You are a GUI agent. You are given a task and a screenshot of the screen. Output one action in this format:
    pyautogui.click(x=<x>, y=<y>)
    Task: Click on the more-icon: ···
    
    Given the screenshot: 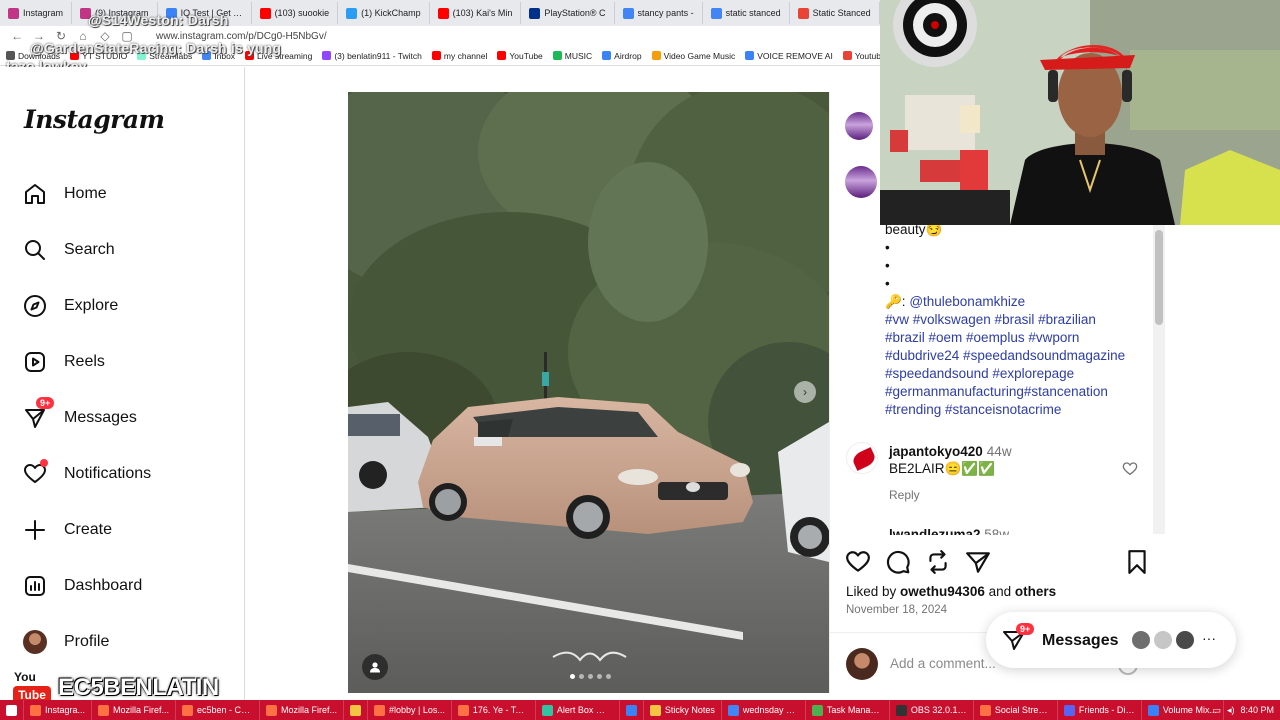 What is the action you would take?
    pyautogui.click(x=1209, y=638)
    